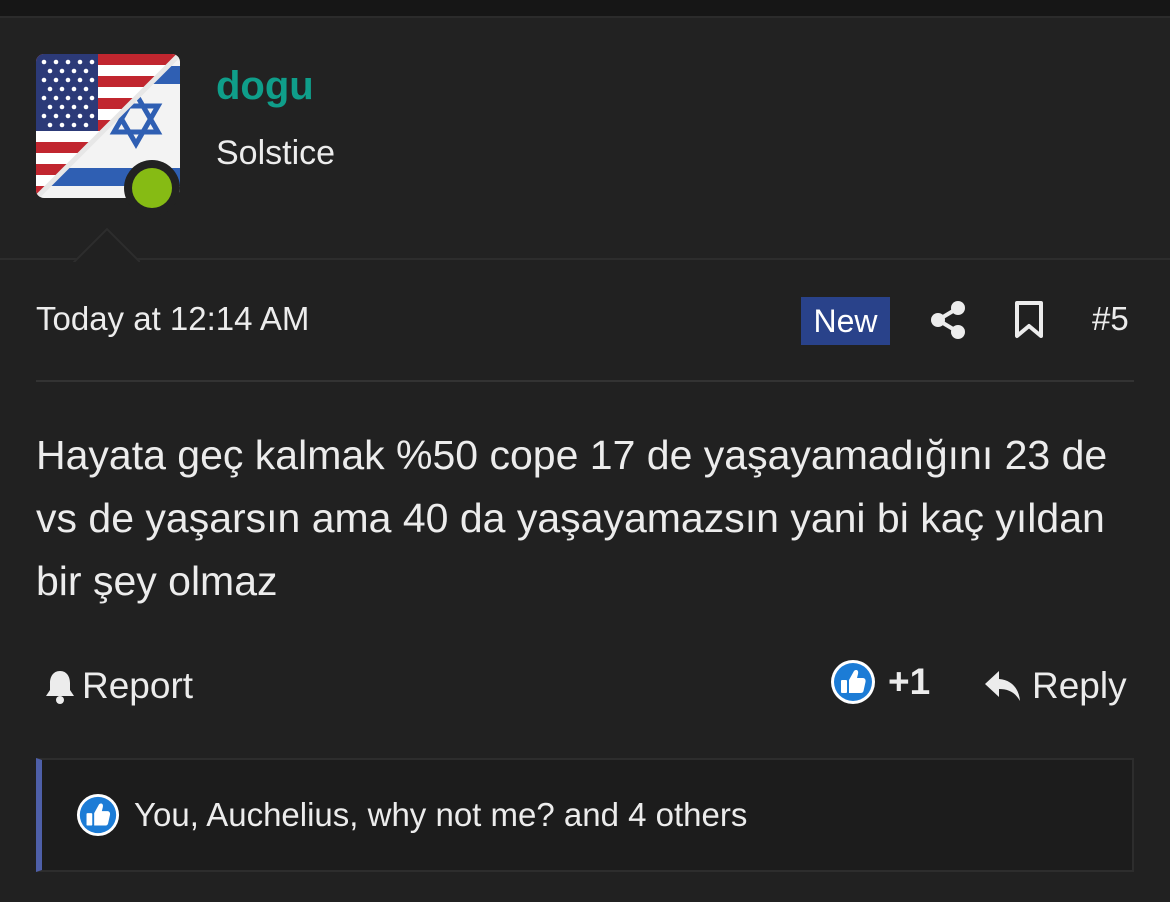  I want to click on reactions-bar: You, Auchelius, why not me? and 4 others, so click(585, 815).